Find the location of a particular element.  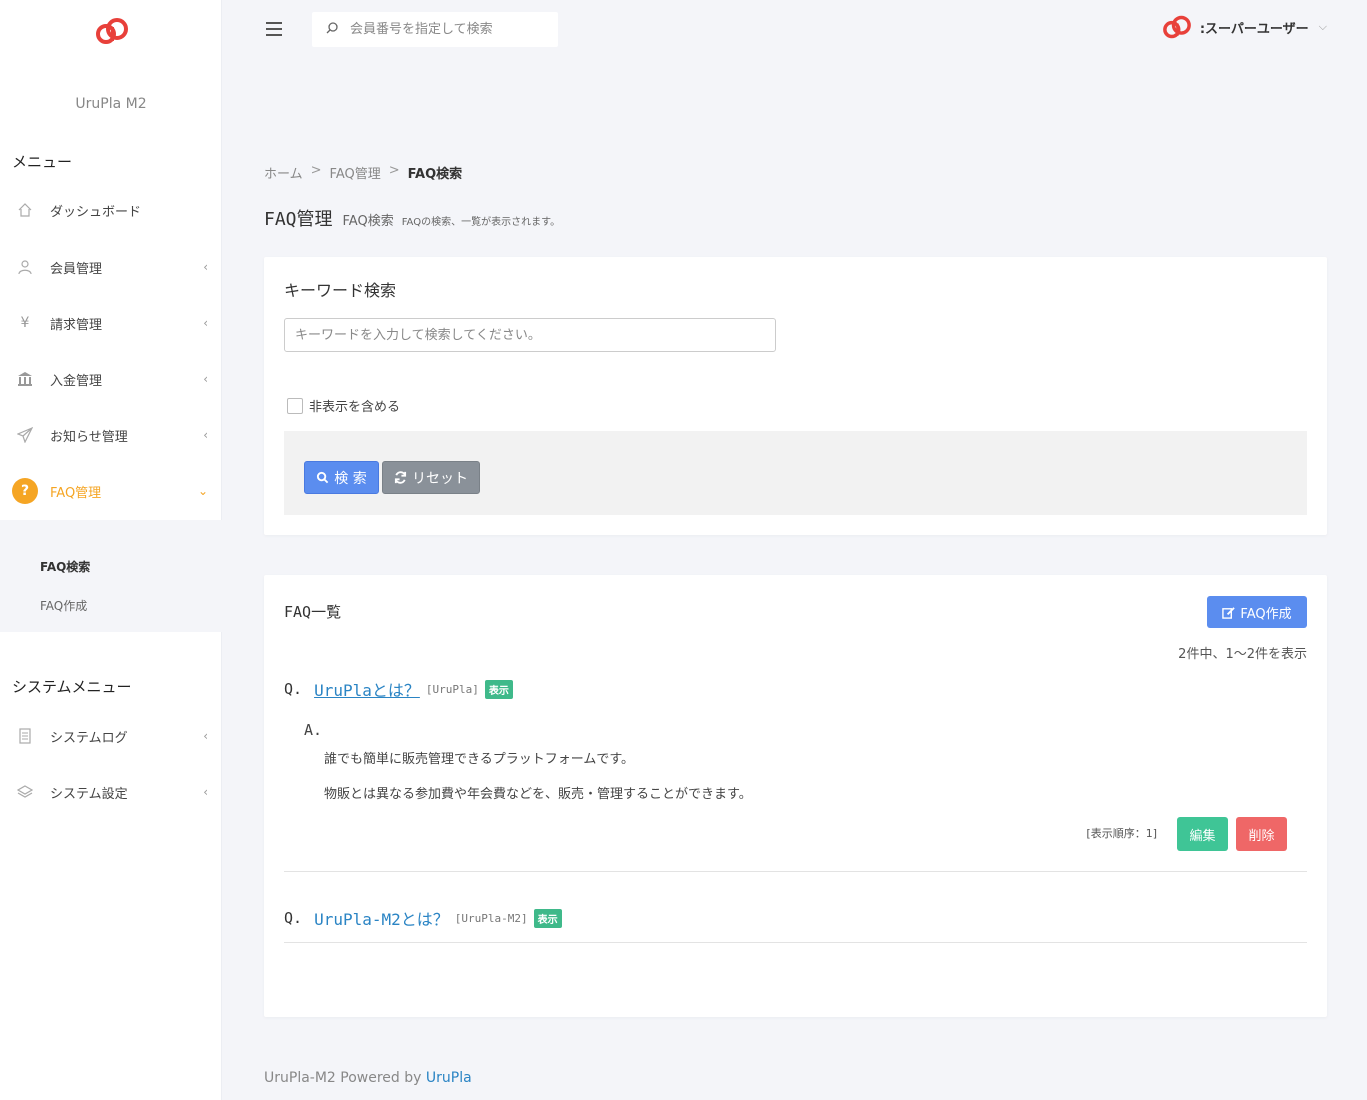

sidebar-item-system-settings: システム設定 ‹ is located at coordinates (111, 792).